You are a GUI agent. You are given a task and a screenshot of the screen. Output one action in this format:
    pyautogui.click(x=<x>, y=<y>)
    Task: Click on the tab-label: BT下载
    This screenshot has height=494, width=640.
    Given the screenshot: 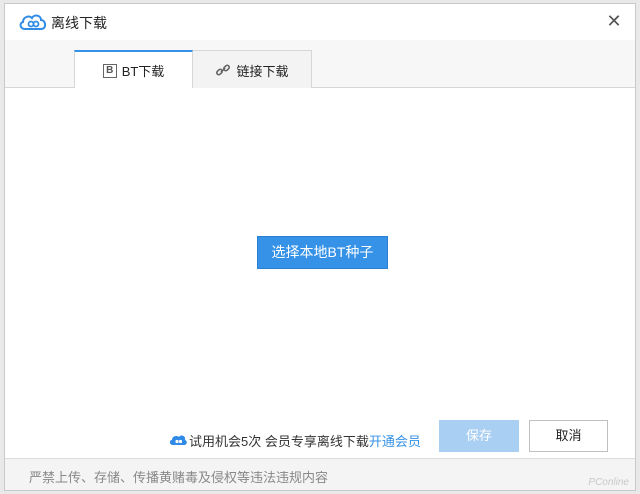 What is the action you would take?
    pyautogui.click(x=143, y=71)
    